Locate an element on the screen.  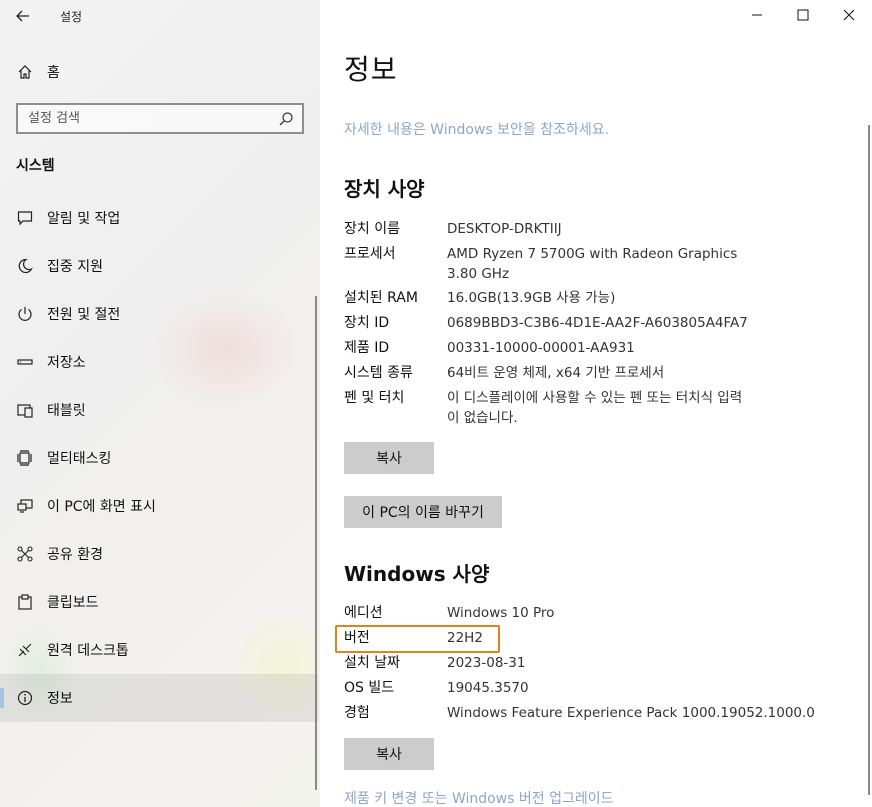
sidebar-item-tablet: 태블릿 is located at coordinates (159, 410).